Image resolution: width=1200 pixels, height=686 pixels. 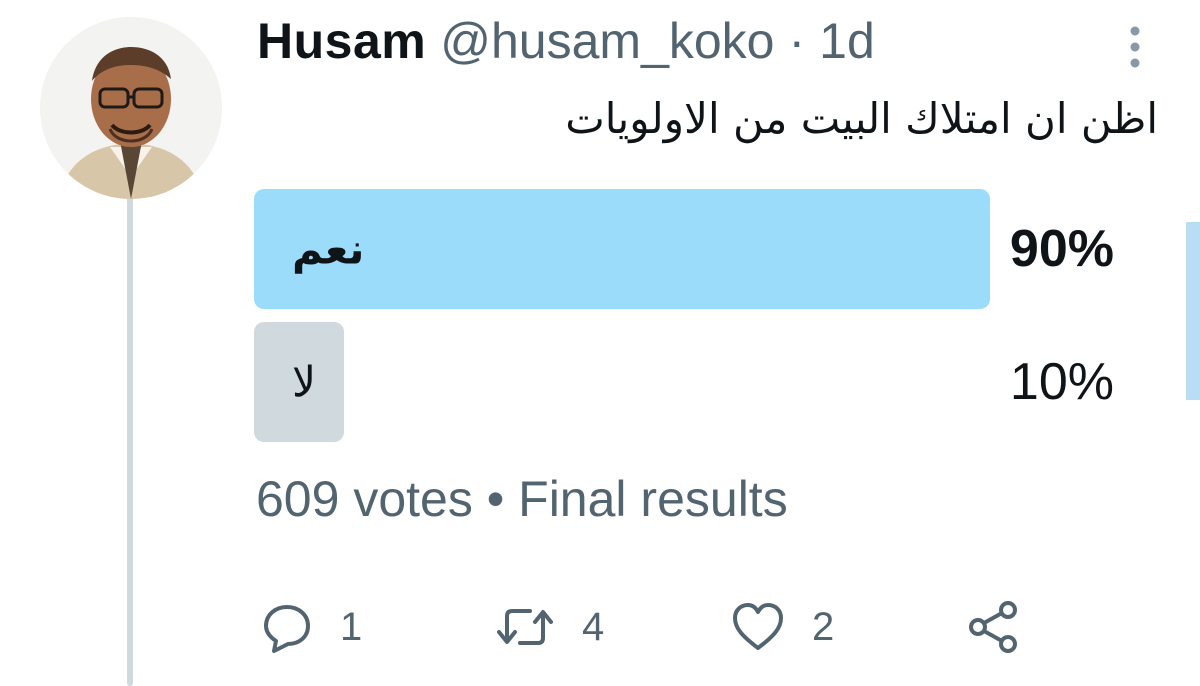 I want to click on avatar-portrait, so click(x=131, y=108).